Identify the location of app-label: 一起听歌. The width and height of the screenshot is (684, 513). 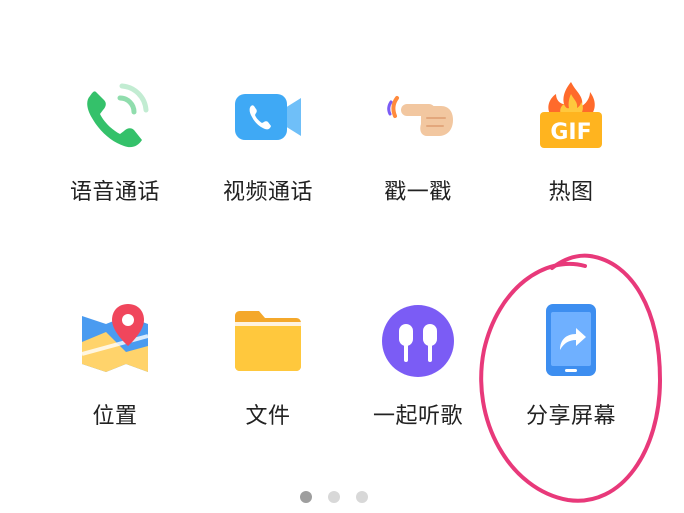
(417, 416).